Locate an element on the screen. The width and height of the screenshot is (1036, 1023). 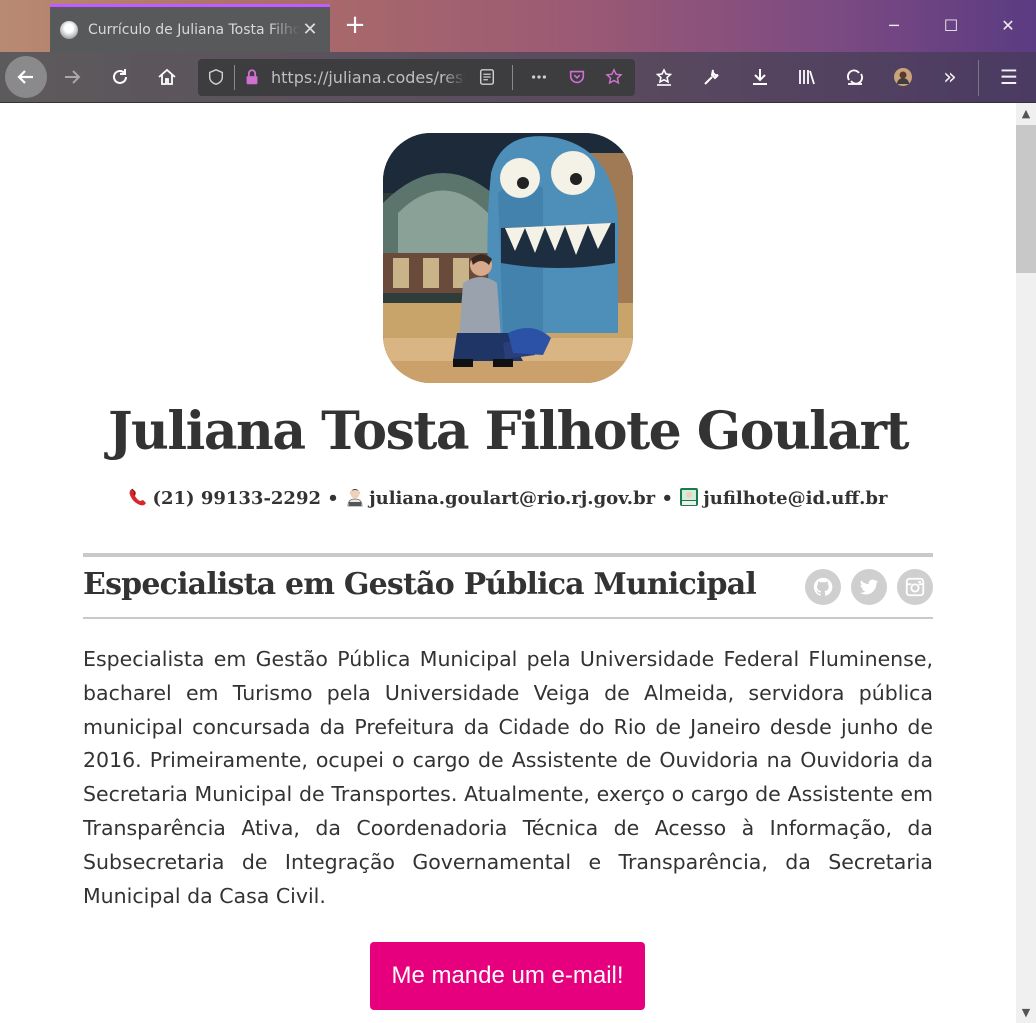
ellipsis-icon is located at coordinates (539, 77).